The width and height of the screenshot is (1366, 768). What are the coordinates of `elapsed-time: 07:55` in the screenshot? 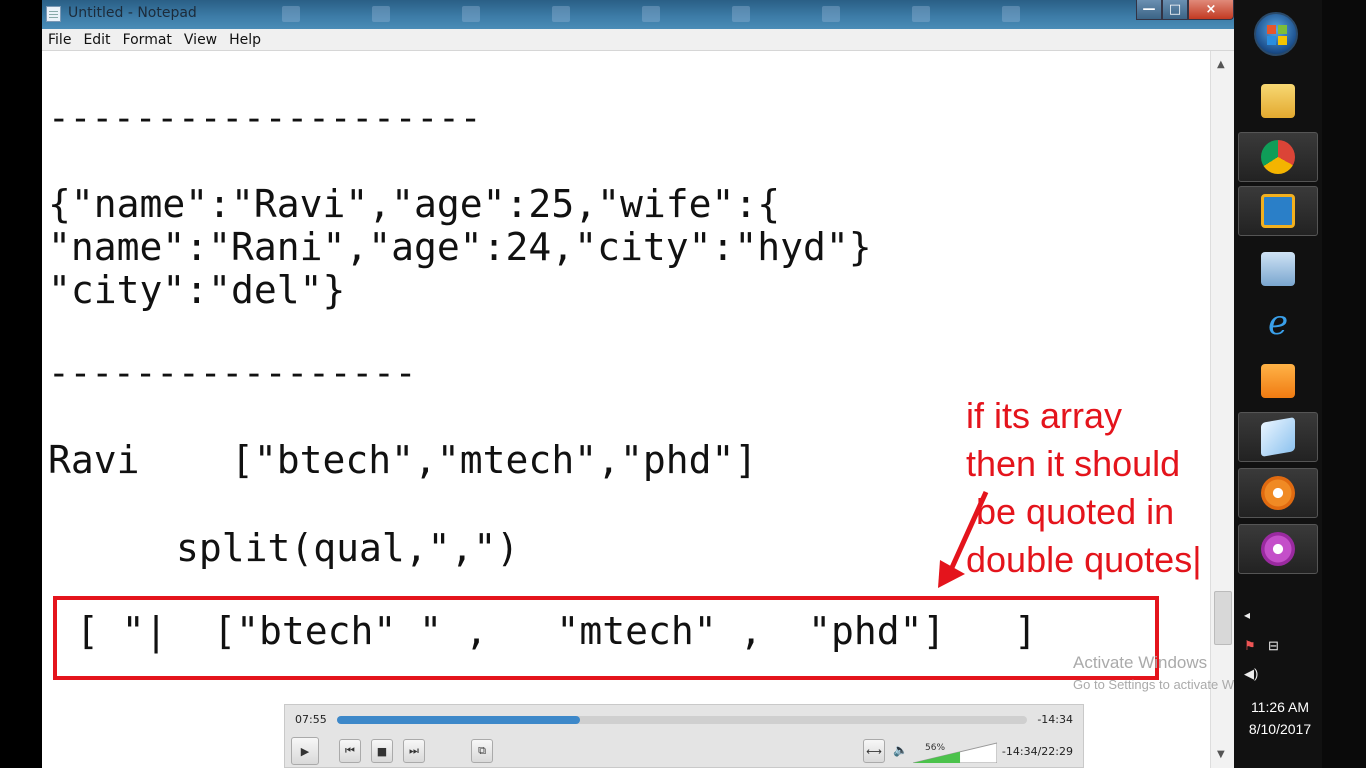 It's located at (311, 719).